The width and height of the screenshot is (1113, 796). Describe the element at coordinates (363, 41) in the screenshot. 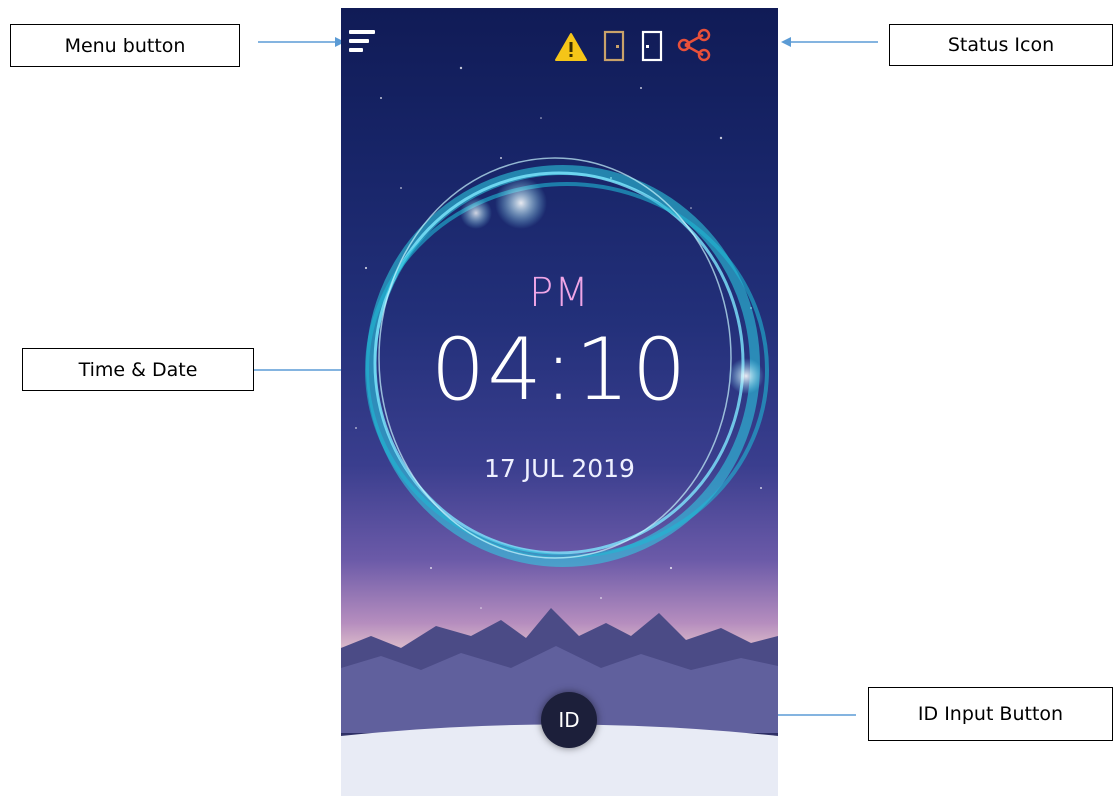

I see `menu-icon` at that location.